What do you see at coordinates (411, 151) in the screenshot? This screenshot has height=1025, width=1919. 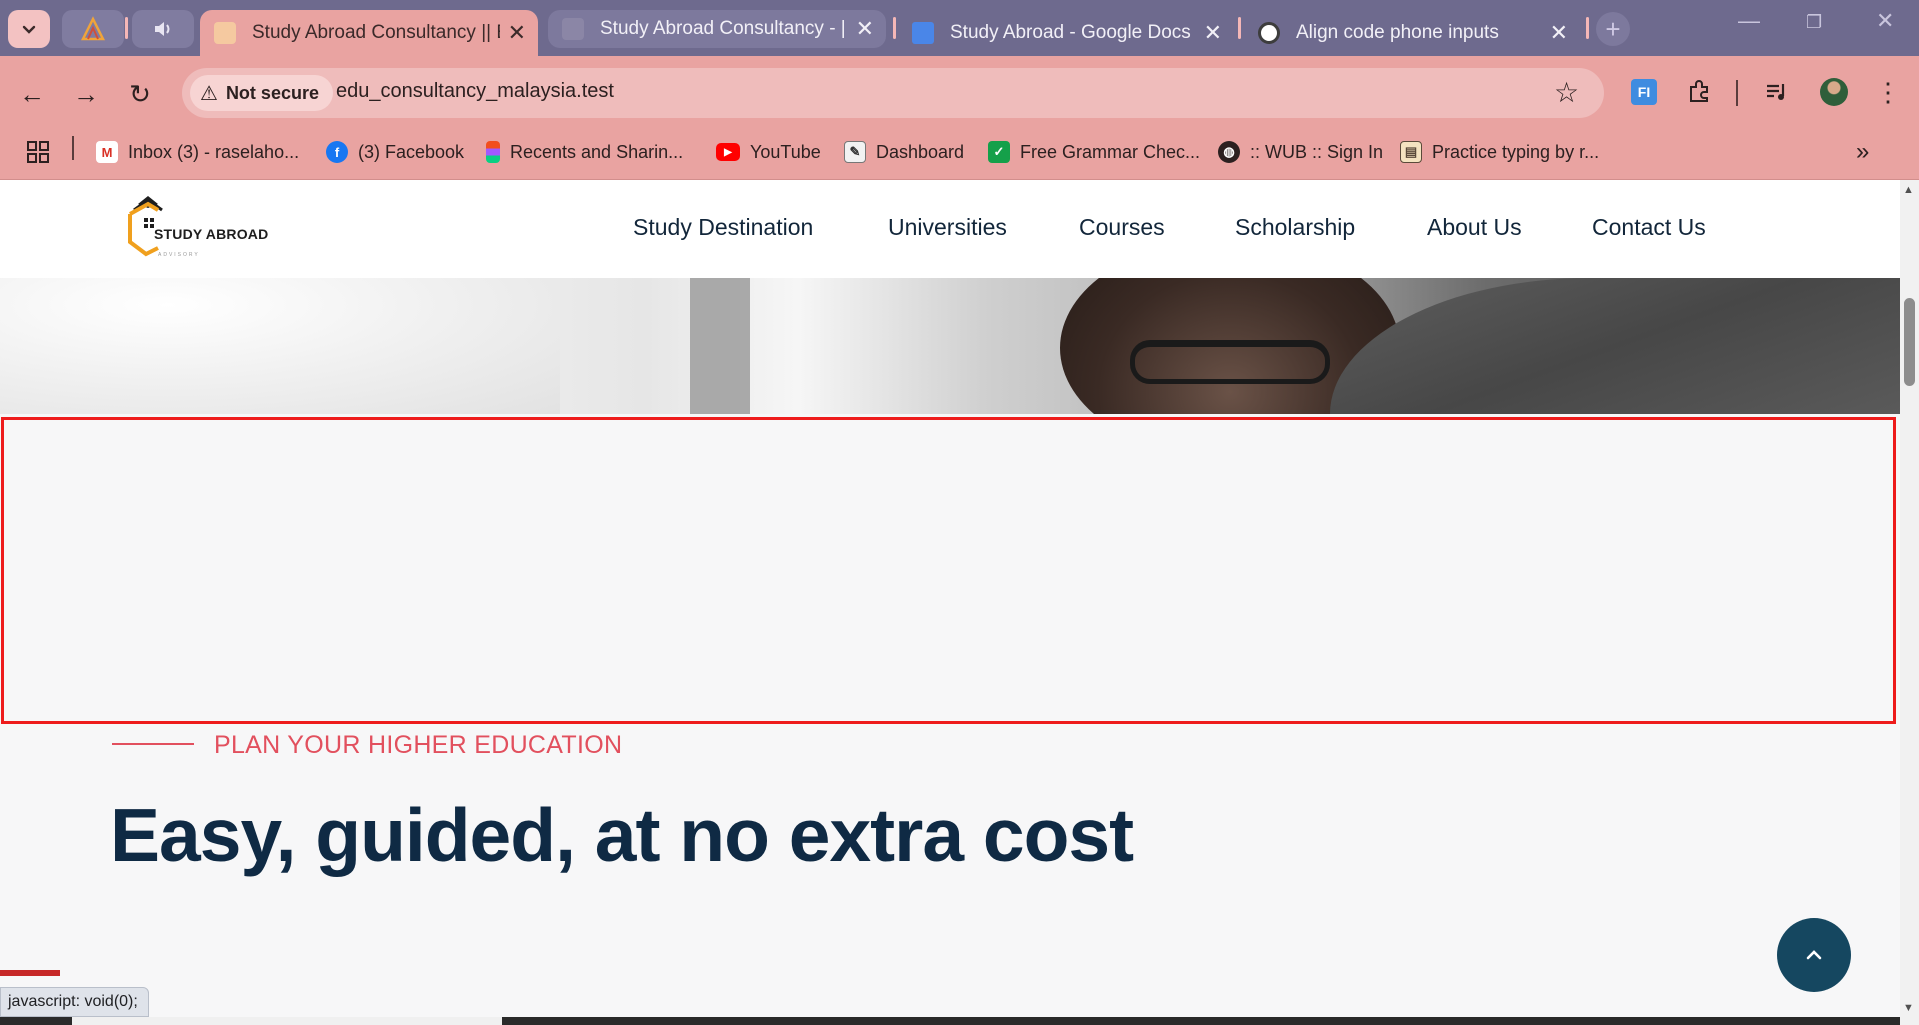 I see `bookmark-label: (3) Facebook` at bounding box center [411, 151].